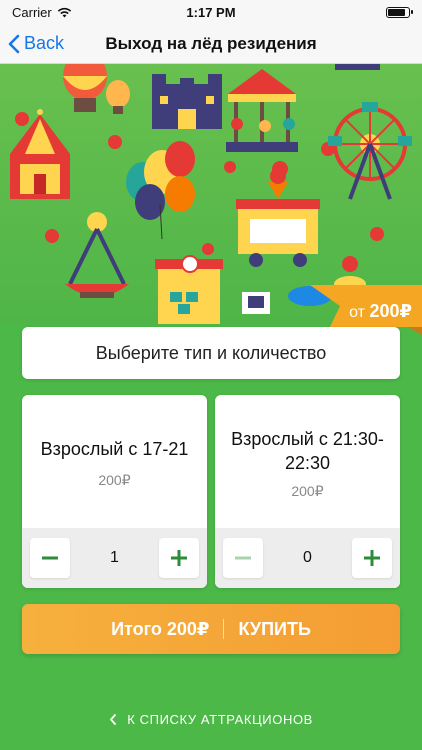 The height and width of the screenshot is (750, 422). I want to click on buy-separator, so click(224, 629).